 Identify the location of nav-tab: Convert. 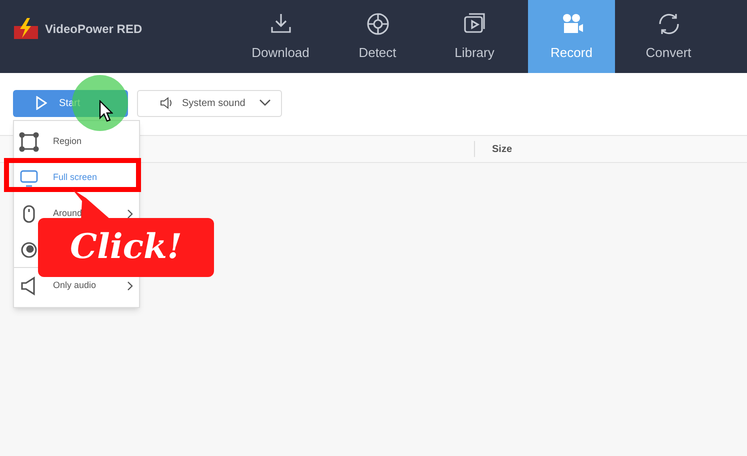
(668, 36).